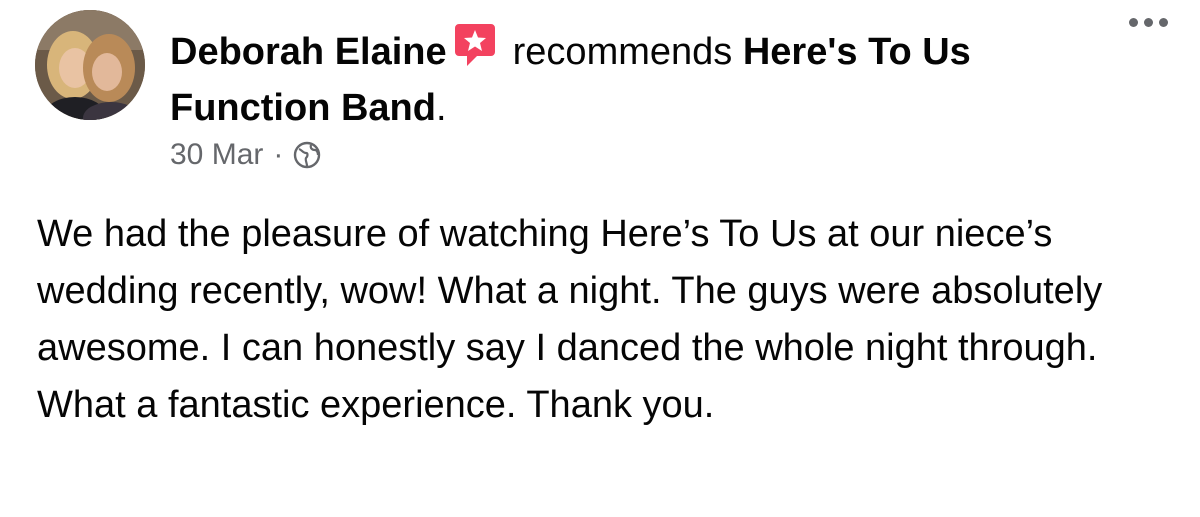 Image resolution: width=1200 pixels, height=517 pixels. What do you see at coordinates (622, 52) in the screenshot?
I see `recommends-verb: recommends` at bounding box center [622, 52].